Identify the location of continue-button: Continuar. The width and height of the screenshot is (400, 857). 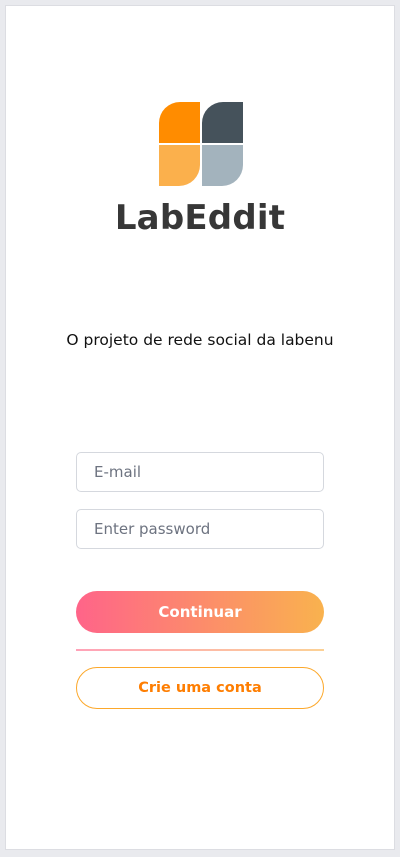
(200, 612).